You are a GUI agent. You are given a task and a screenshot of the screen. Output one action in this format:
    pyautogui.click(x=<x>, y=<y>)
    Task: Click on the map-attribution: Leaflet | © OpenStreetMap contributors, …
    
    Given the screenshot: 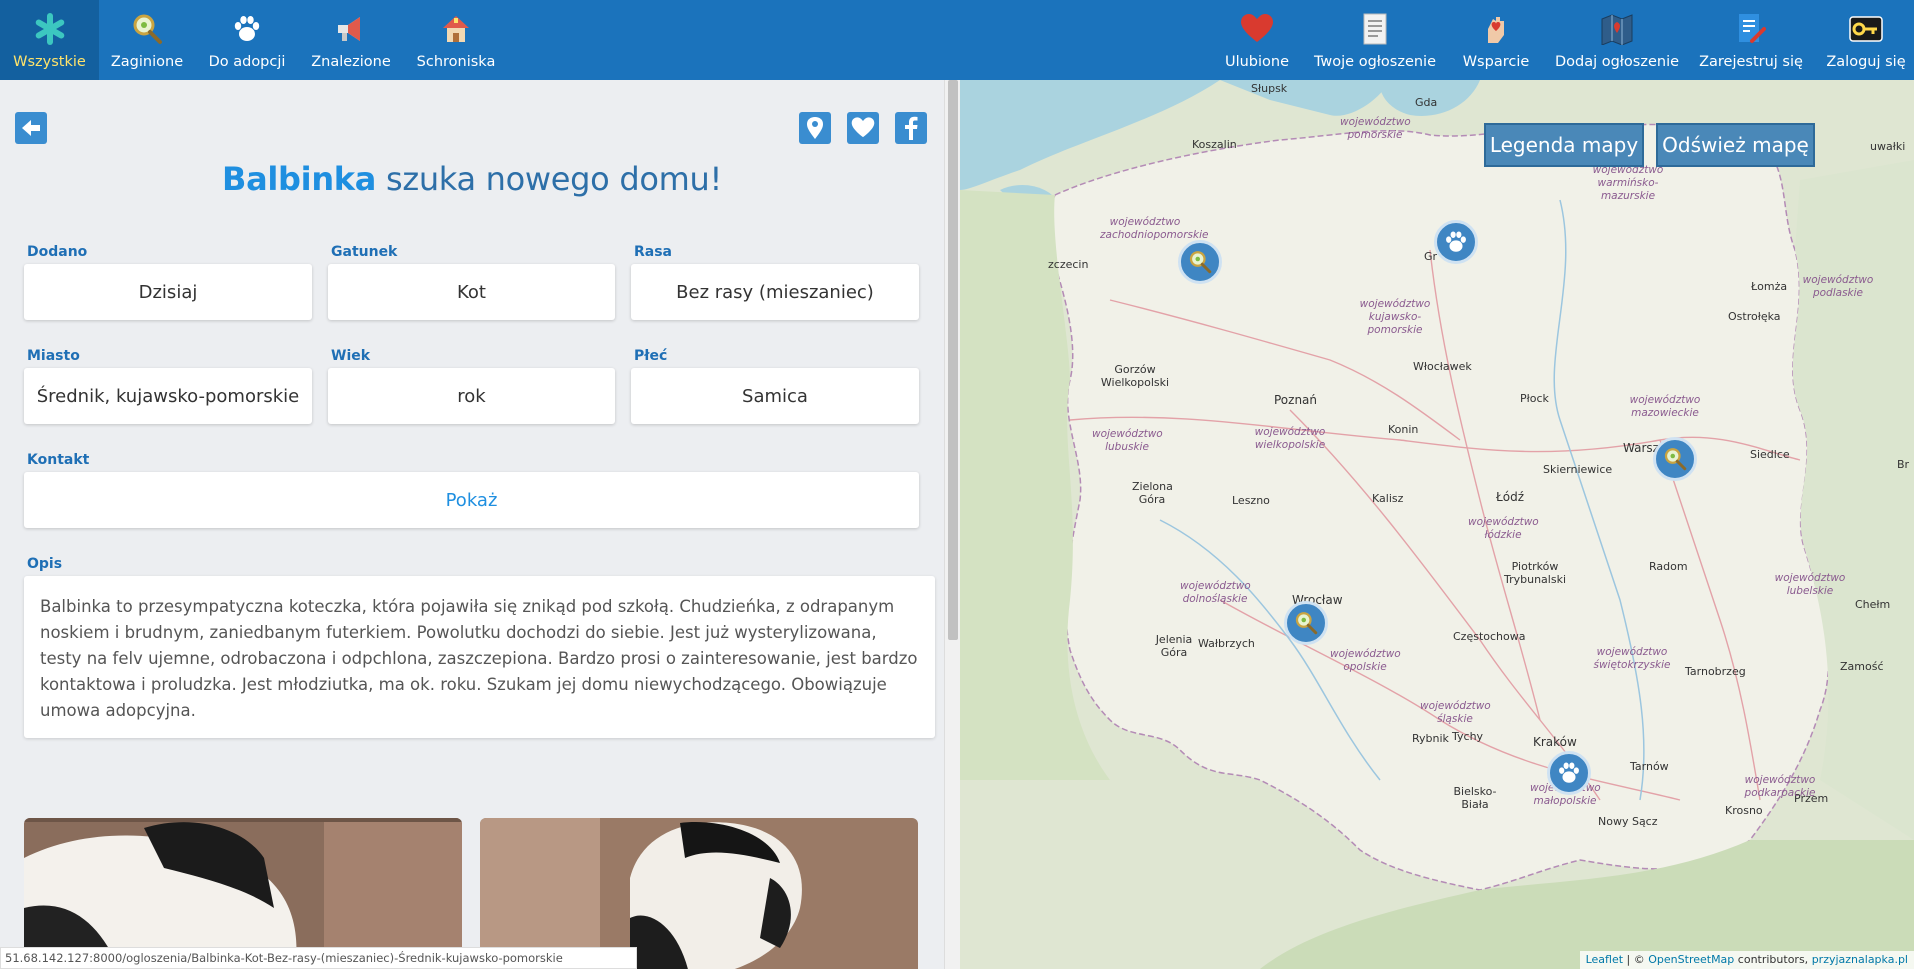 What is the action you would take?
    pyautogui.click(x=1746, y=960)
    